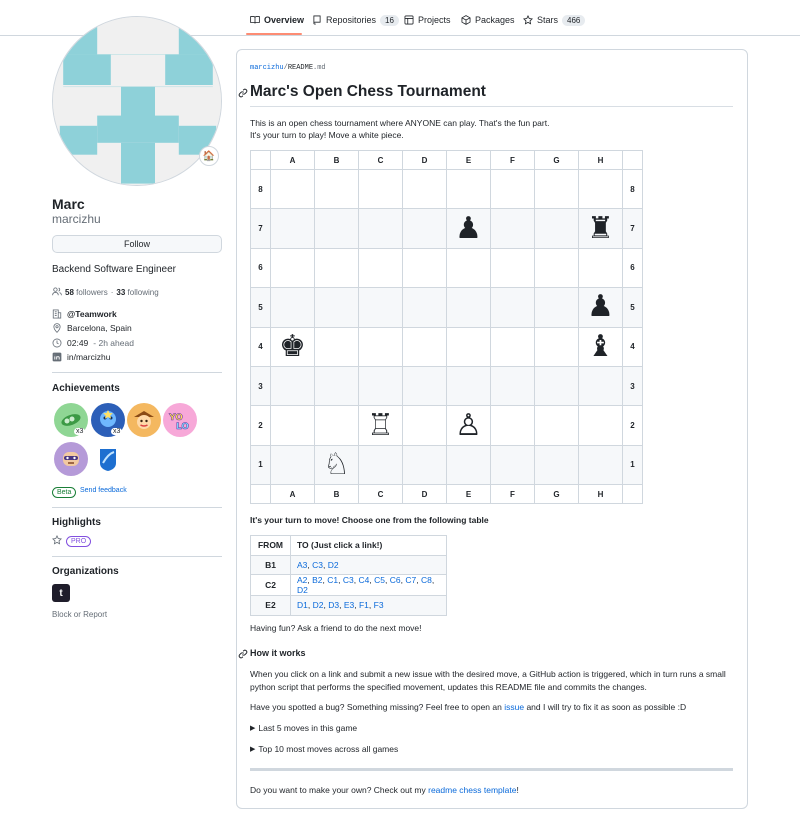 This screenshot has height=827, width=800. Describe the element at coordinates (277, 20) in the screenshot. I see `tab-overview: Overview` at that location.